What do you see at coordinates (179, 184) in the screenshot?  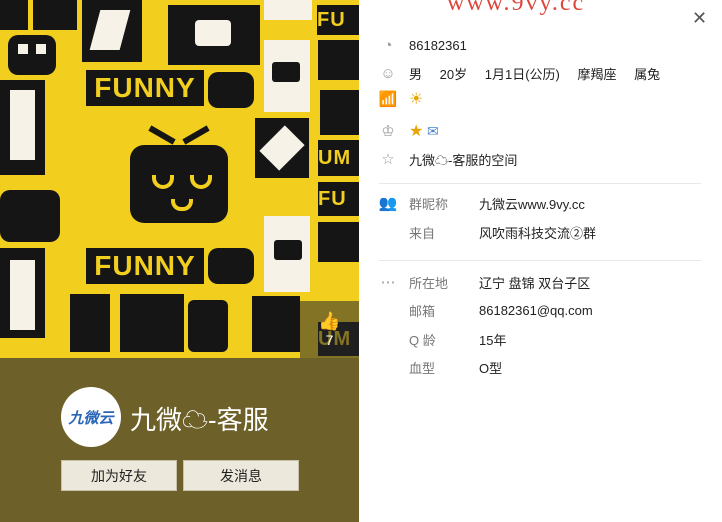 I see `tv-mascot` at bounding box center [179, 184].